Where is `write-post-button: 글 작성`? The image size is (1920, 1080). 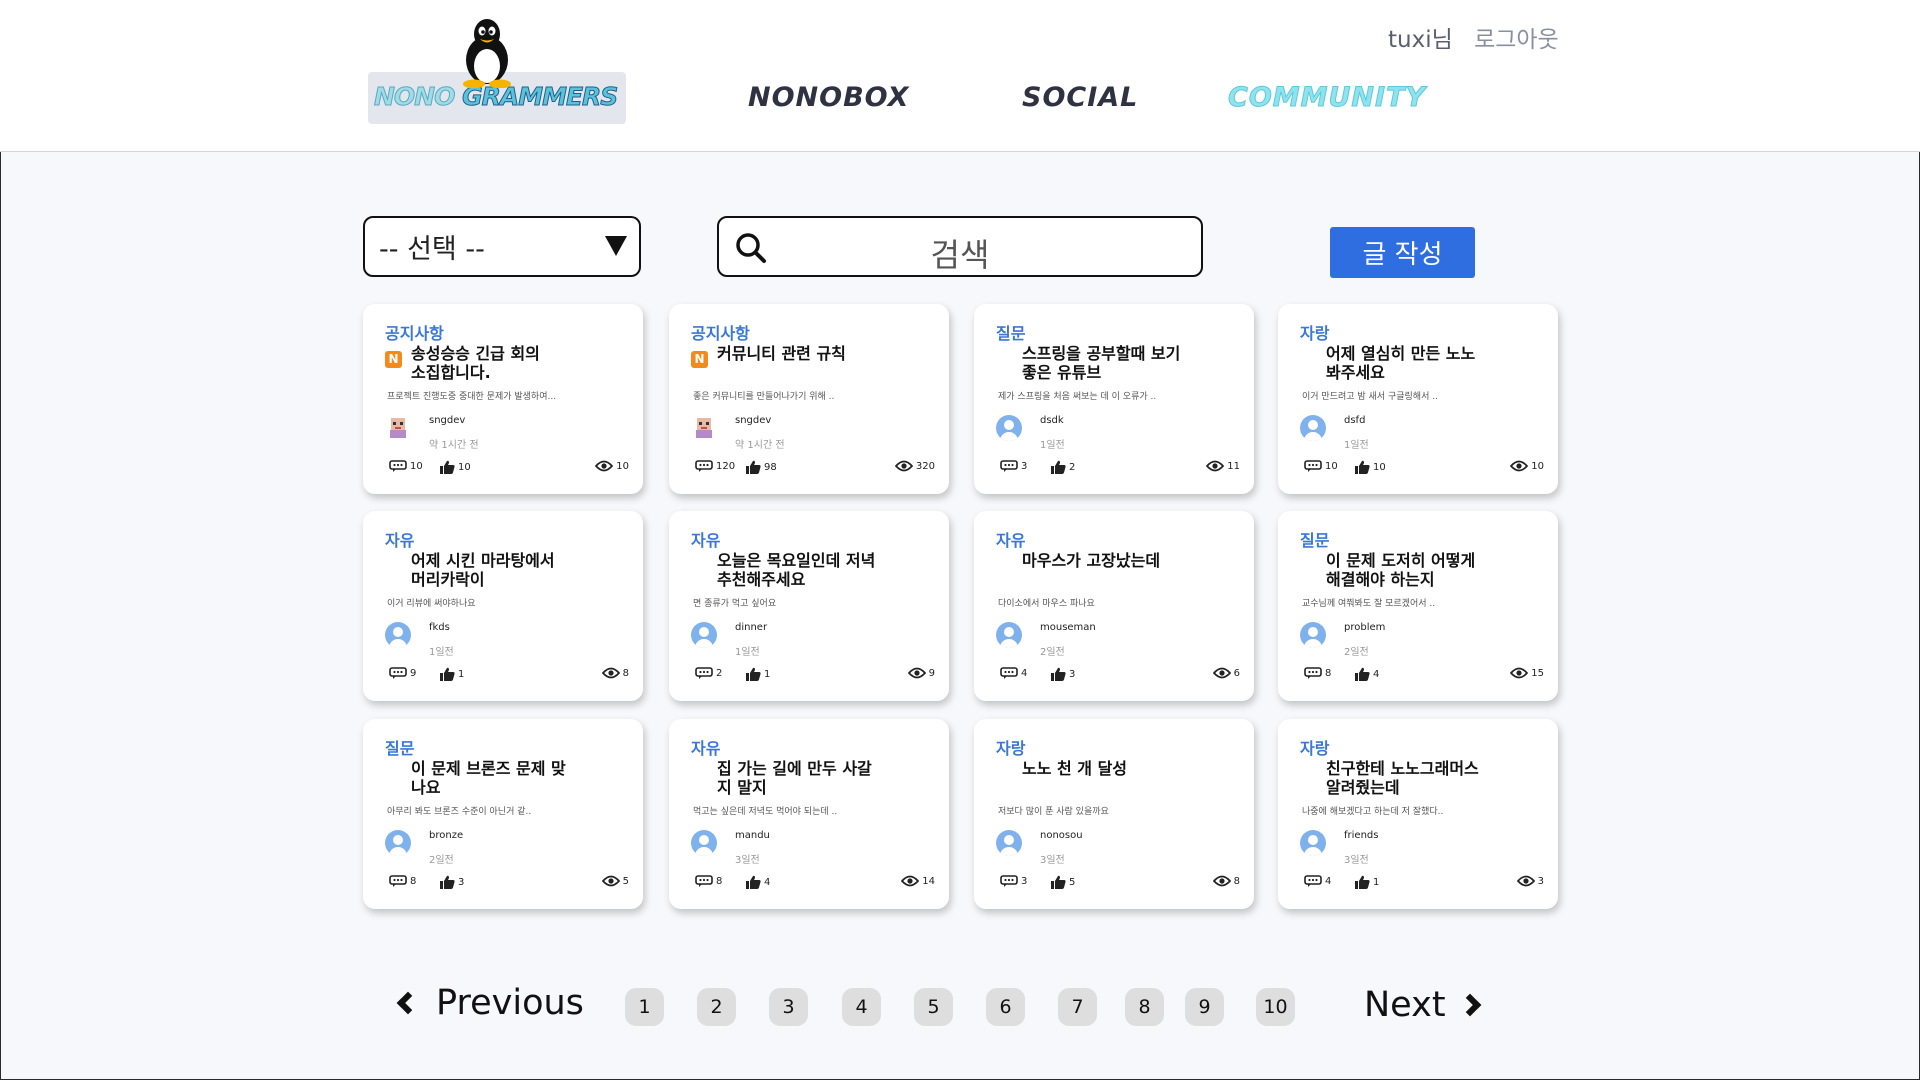
write-post-button: 글 작성 is located at coordinates (1402, 252).